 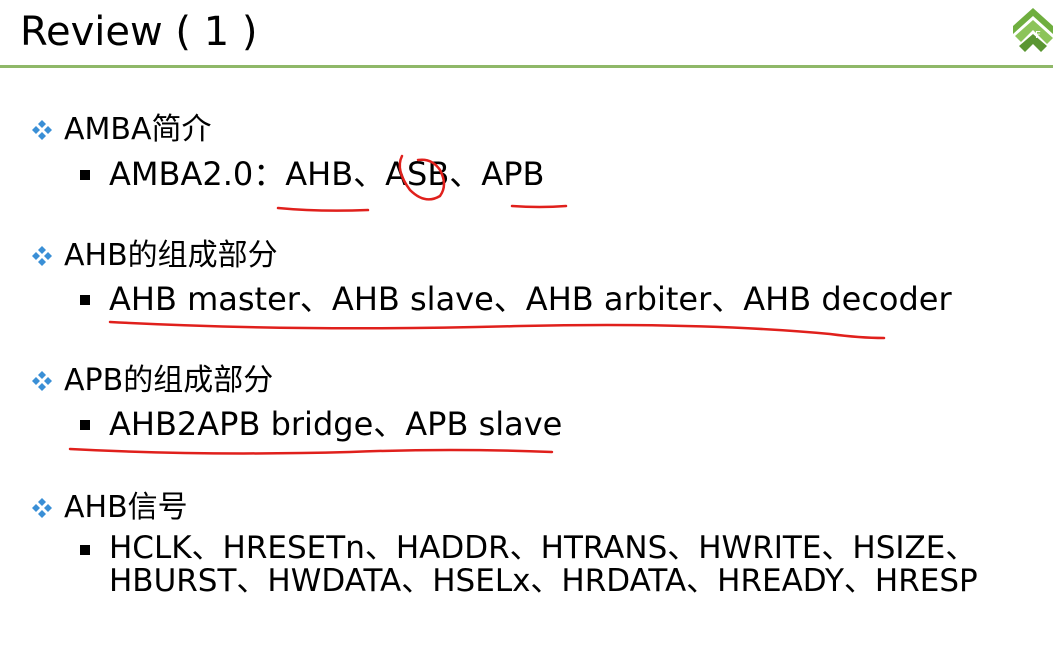 I want to click on svg-text: F, so click(x=1038, y=35).